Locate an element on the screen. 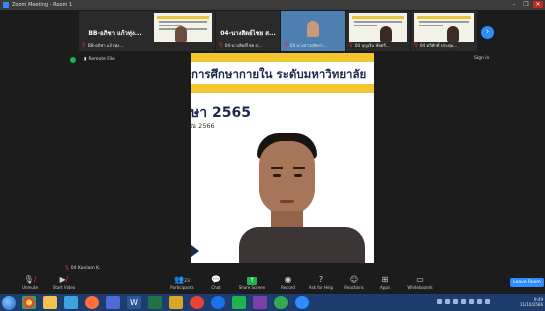 The width and height of the screenshot is (545, 311). record-button: ◉ Record is located at coordinates (288, 282).